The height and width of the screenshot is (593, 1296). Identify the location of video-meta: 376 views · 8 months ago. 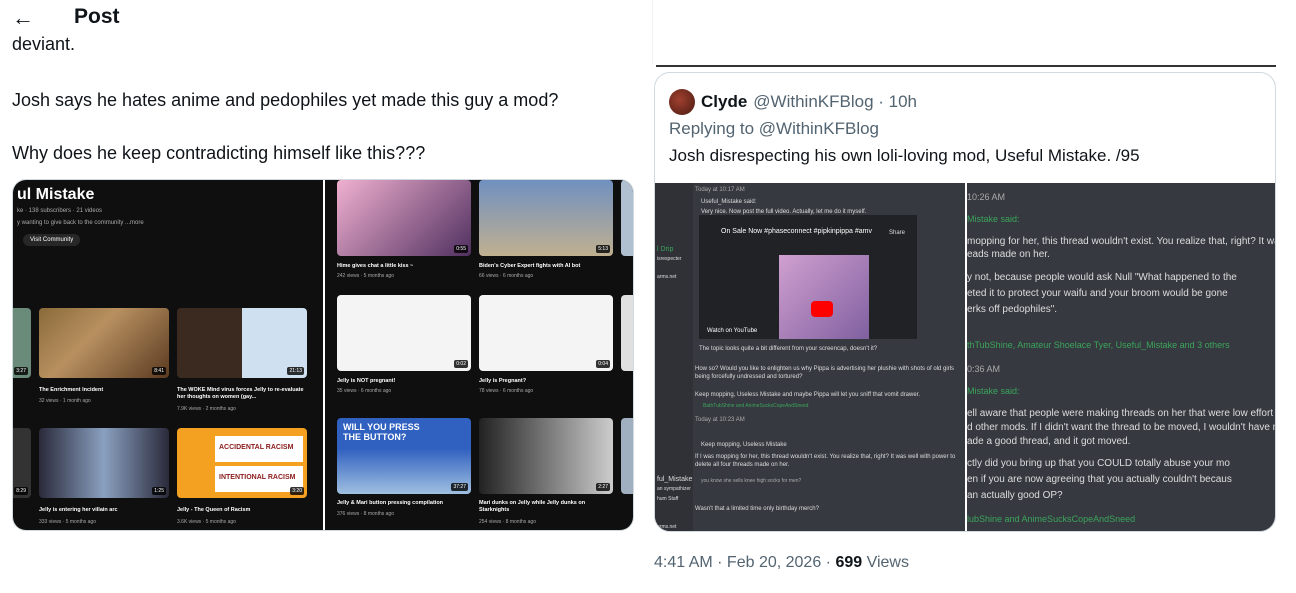
(365, 514).